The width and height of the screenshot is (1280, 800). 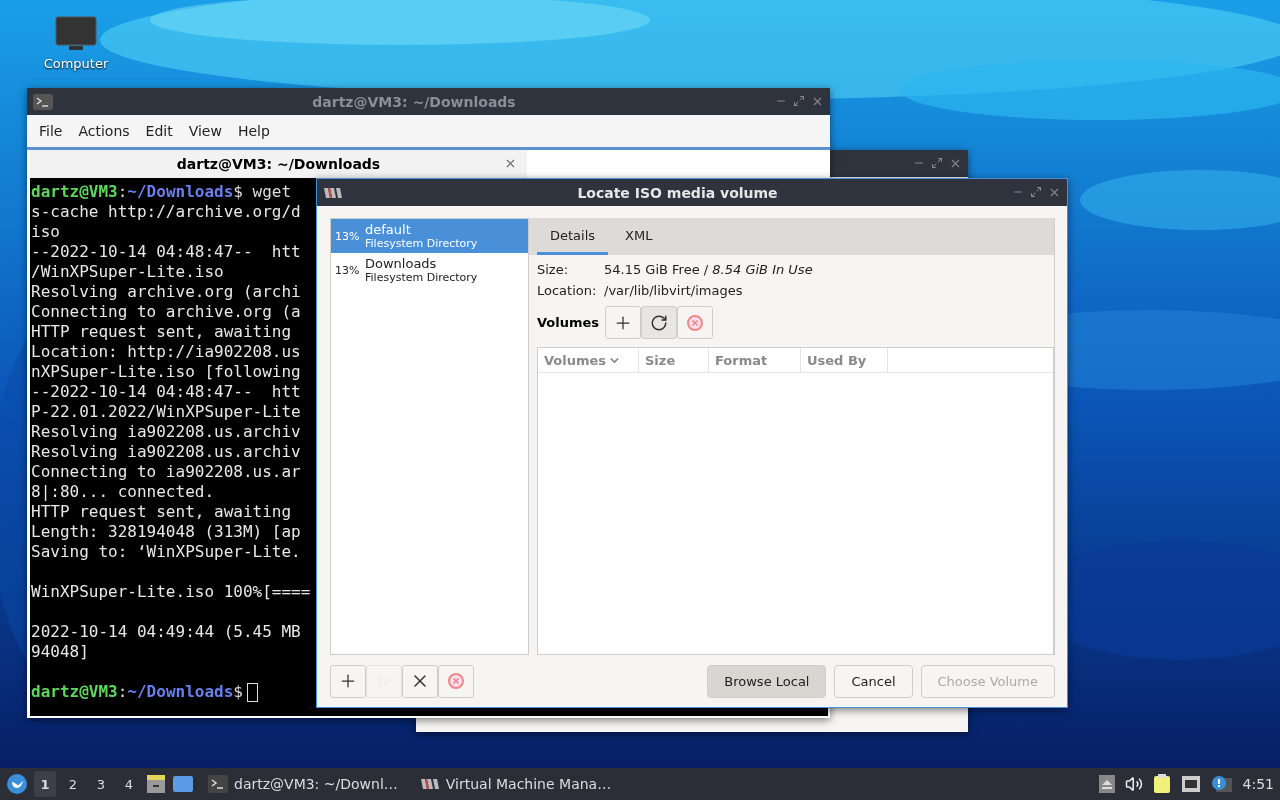 What do you see at coordinates (60, 652) in the screenshot?
I see `terminal-line: 94048]` at bounding box center [60, 652].